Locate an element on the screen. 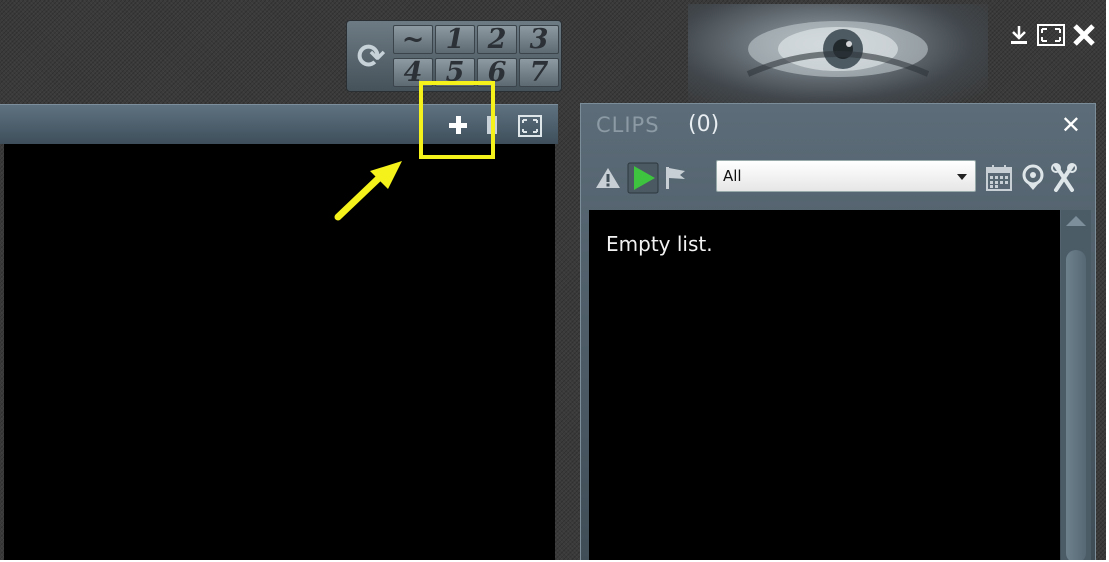  close-icon: ✕ is located at coordinates (1071, 125).